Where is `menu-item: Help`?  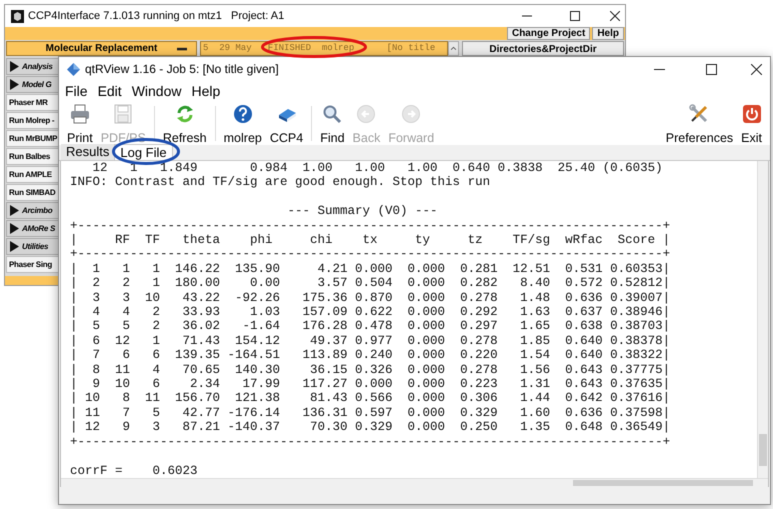
menu-item: Help is located at coordinates (206, 91).